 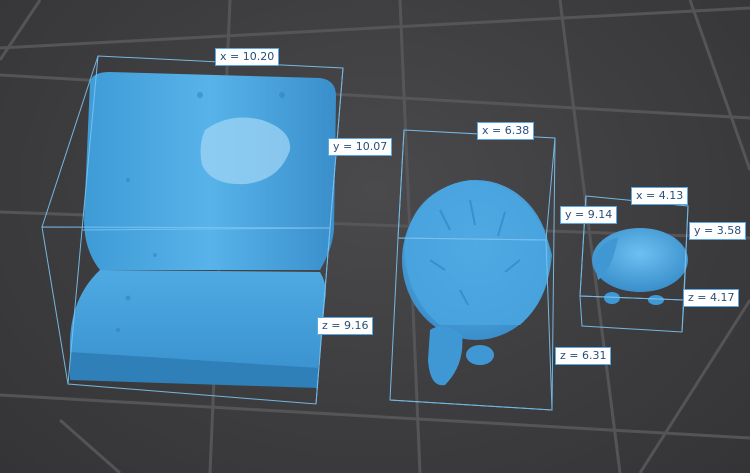 What do you see at coordinates (247, 57) in the screenshot?
I see `terrain-base-x-label: x = 10.20` at bounding box center [247, 57].